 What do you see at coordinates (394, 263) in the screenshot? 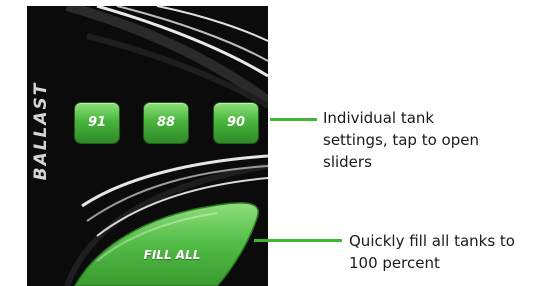
I see `fill-callout-line-2: 100 percent` at bounding box center [394, 263].